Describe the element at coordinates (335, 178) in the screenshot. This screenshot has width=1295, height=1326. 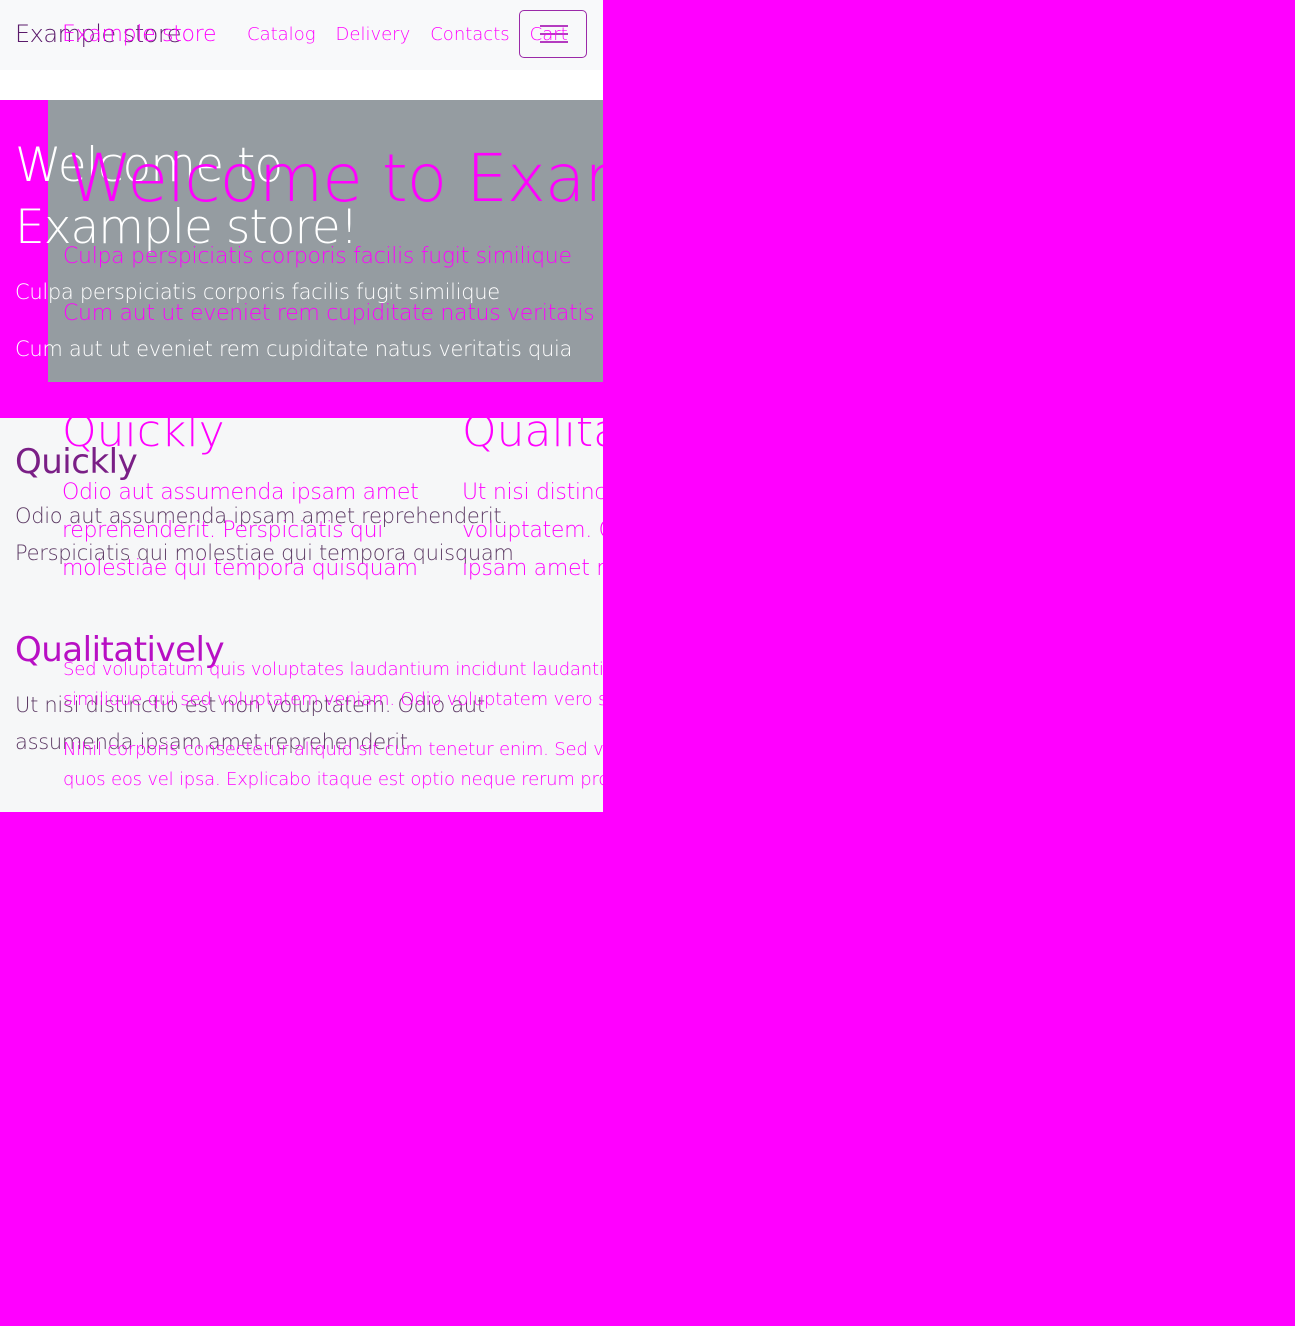
I see `hero-title-desktop: Welcome to Exam` at that location.